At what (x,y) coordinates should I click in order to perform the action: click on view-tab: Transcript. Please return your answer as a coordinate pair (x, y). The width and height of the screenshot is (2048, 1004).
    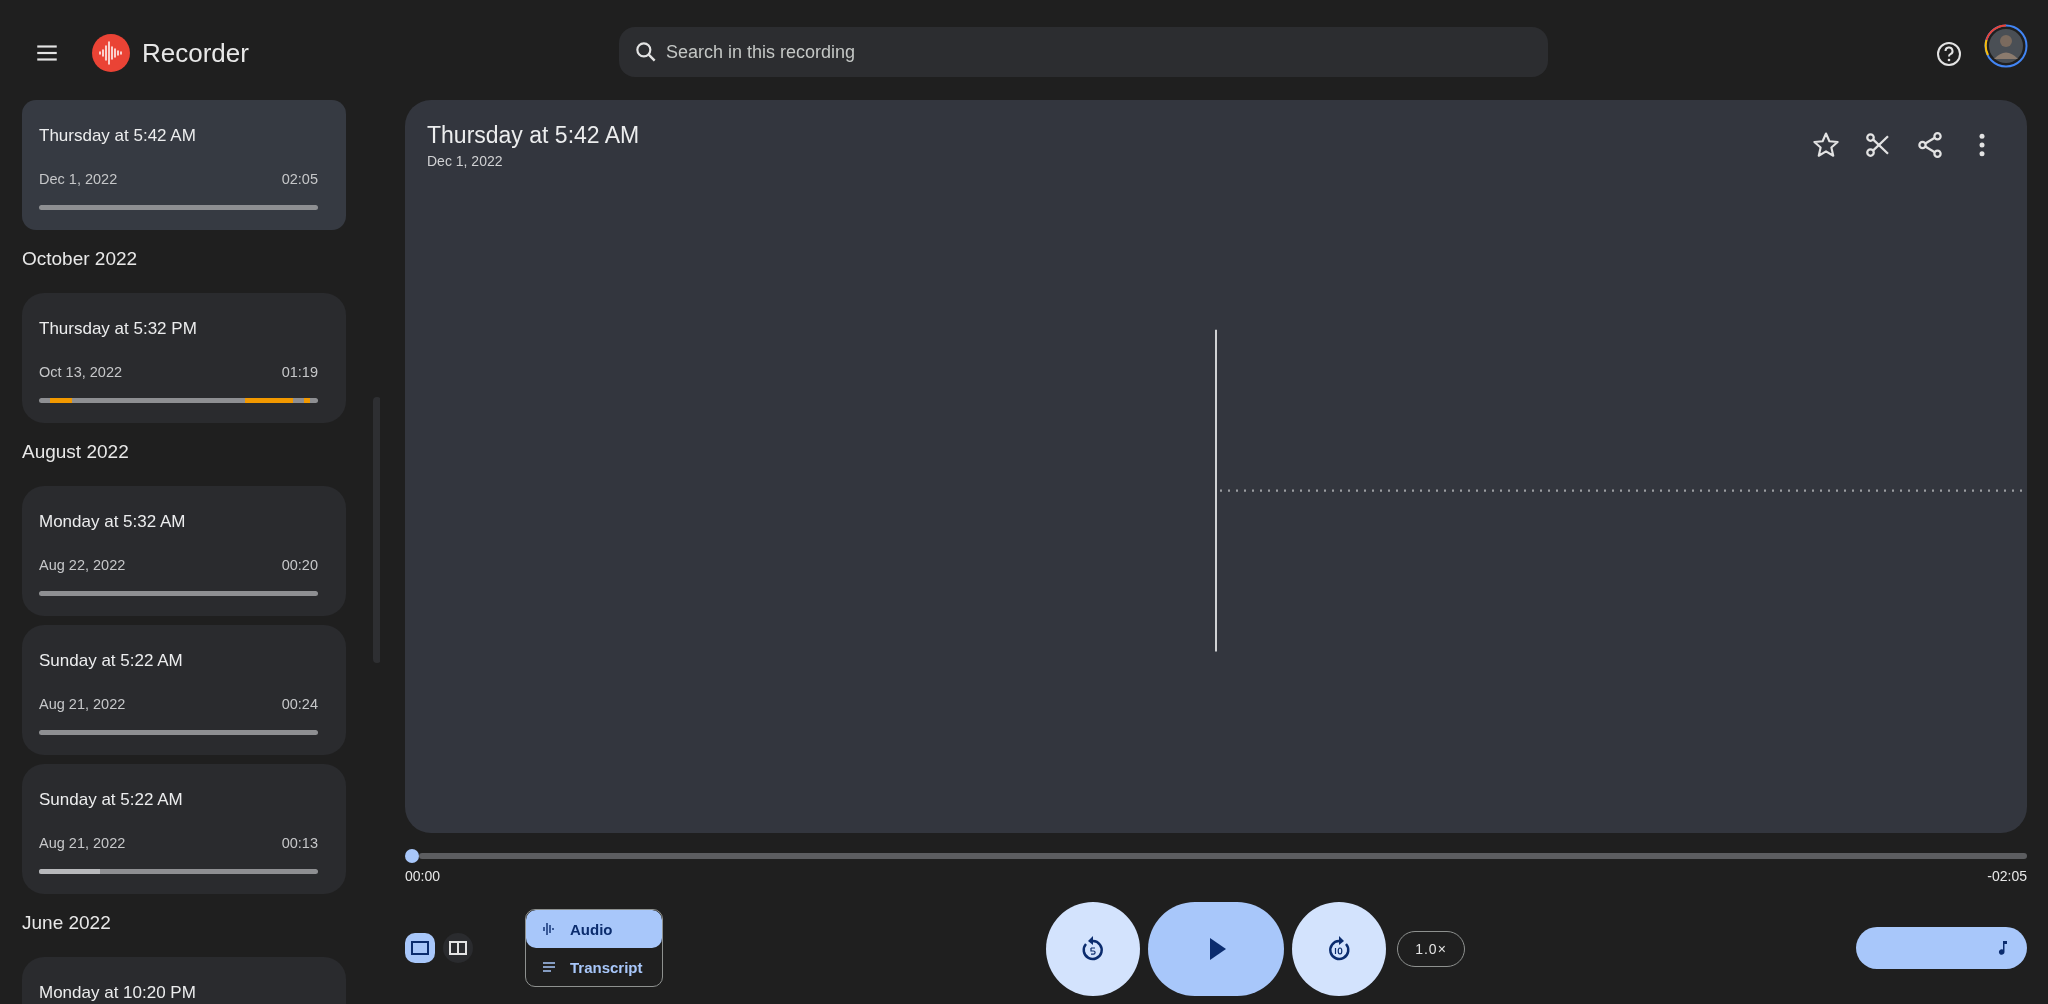
    Looking at the image, I should click on (594, 967).